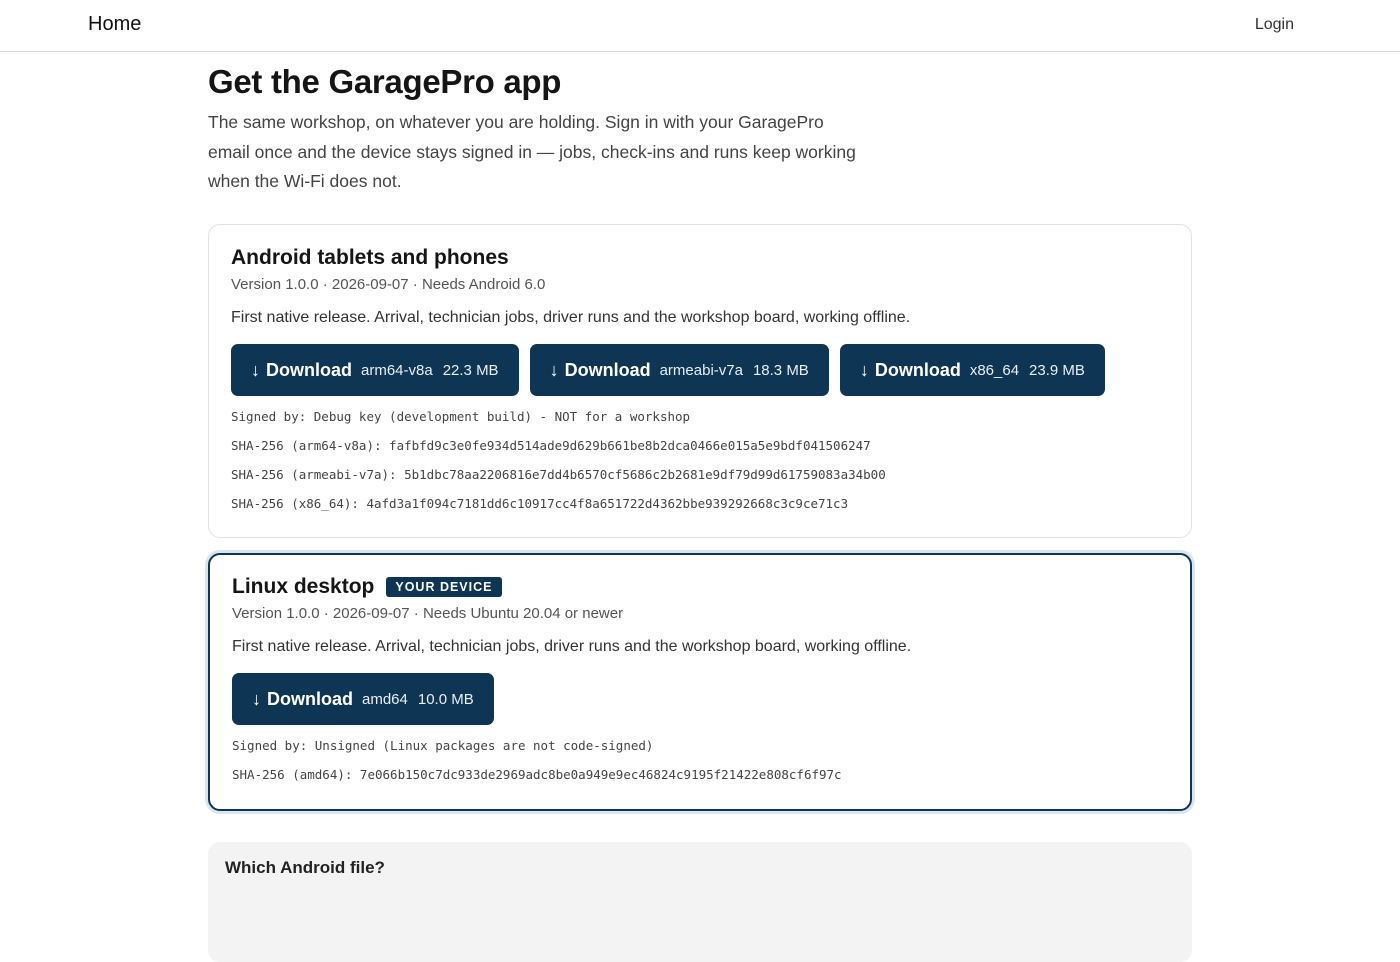  What do you see at coordinates (397, 370) in the screenshot?
I see `download-arch: arm64-v8a` at bounding box center [397, 370].